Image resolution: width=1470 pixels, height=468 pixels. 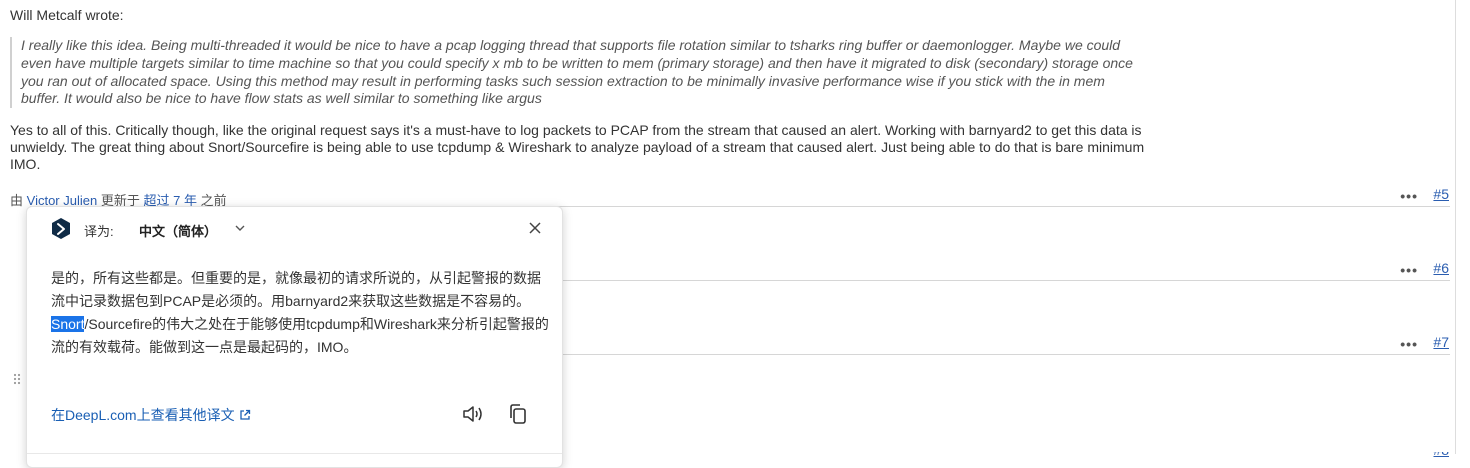 What do you see at coordinates (68, 324) in the screenshot?
I see `highlighted-word: Snort` at bounding box center [68, 324].